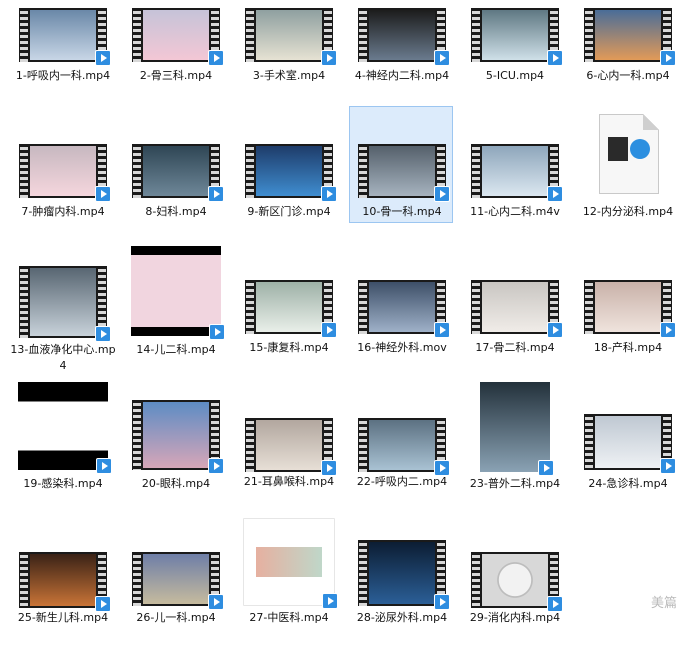 Image resolution: width=689 pixels, height=657 pixels. What do you see at coordinates (289, 75) in the screenshot?
I see `file-name: 3-手术室.mp4` at bounding box center [289, 75].